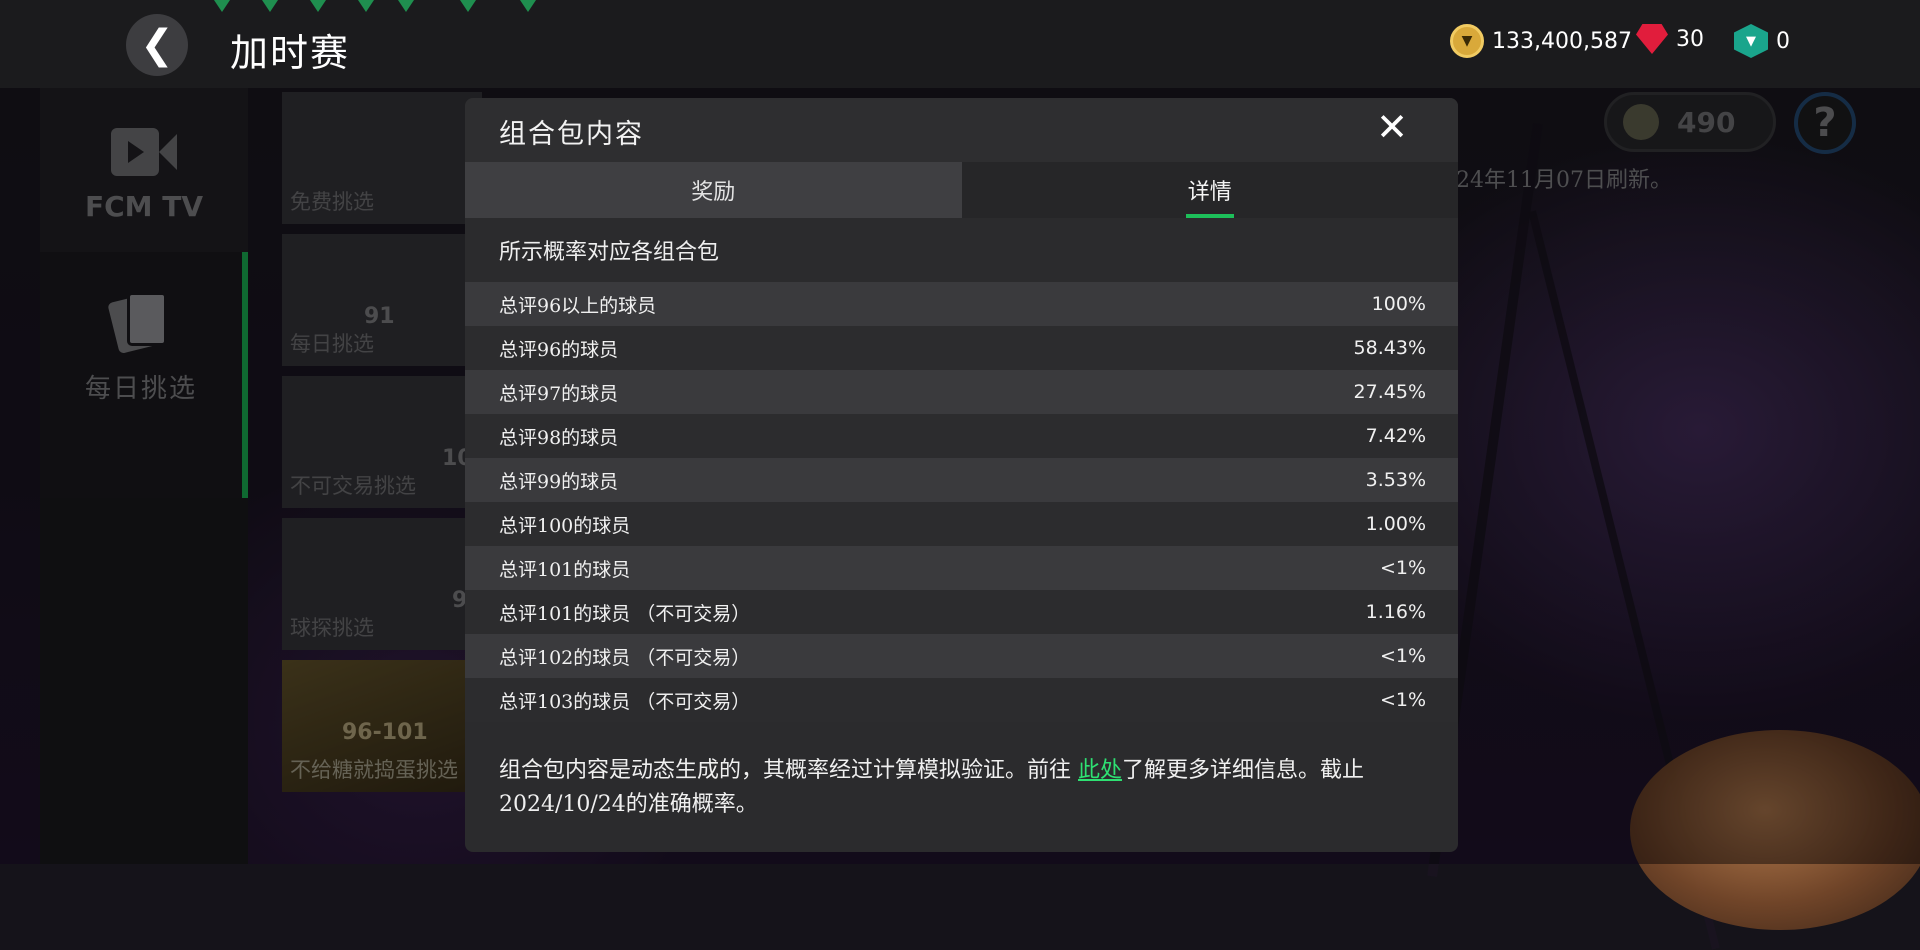 The height and width of the screenshot is (950, 1920). I want to click on row-value: 3.53%, so click(1395, 480).